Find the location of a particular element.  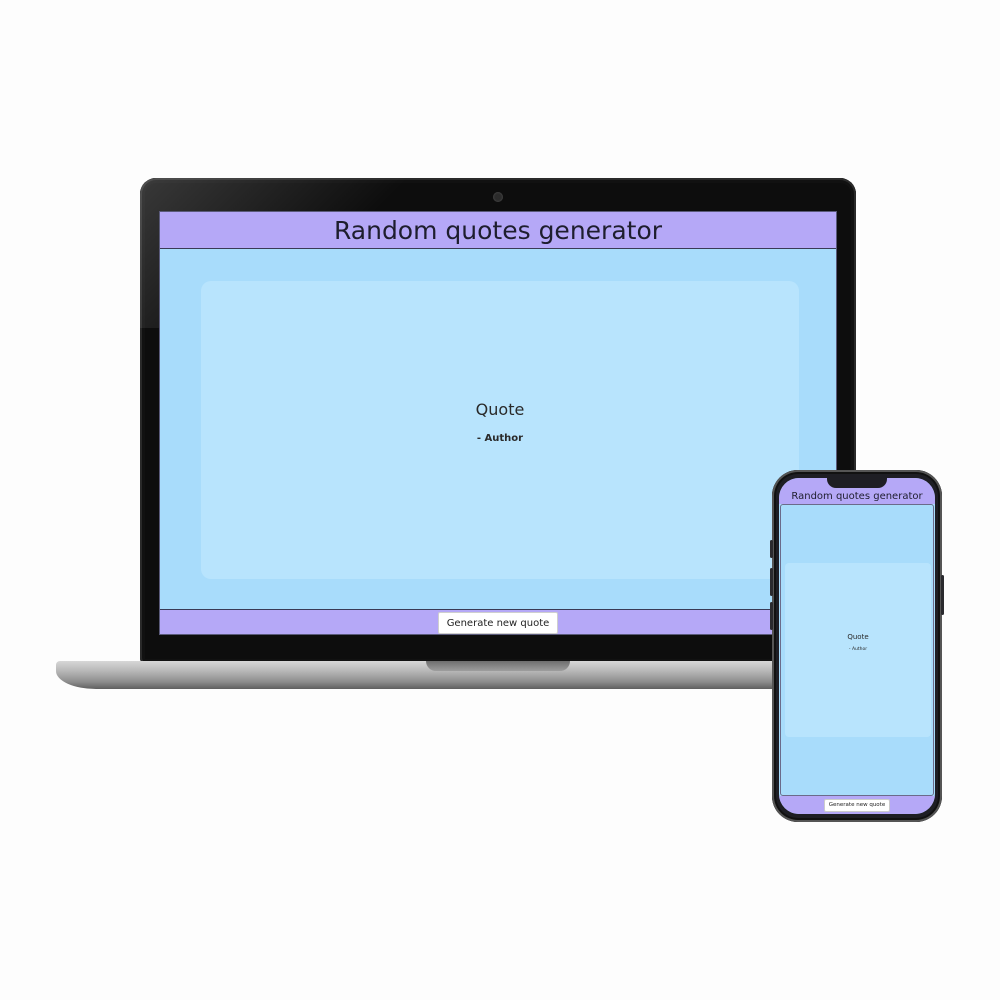

phone-quote-author: - Author is located at coordinates (858, 649).